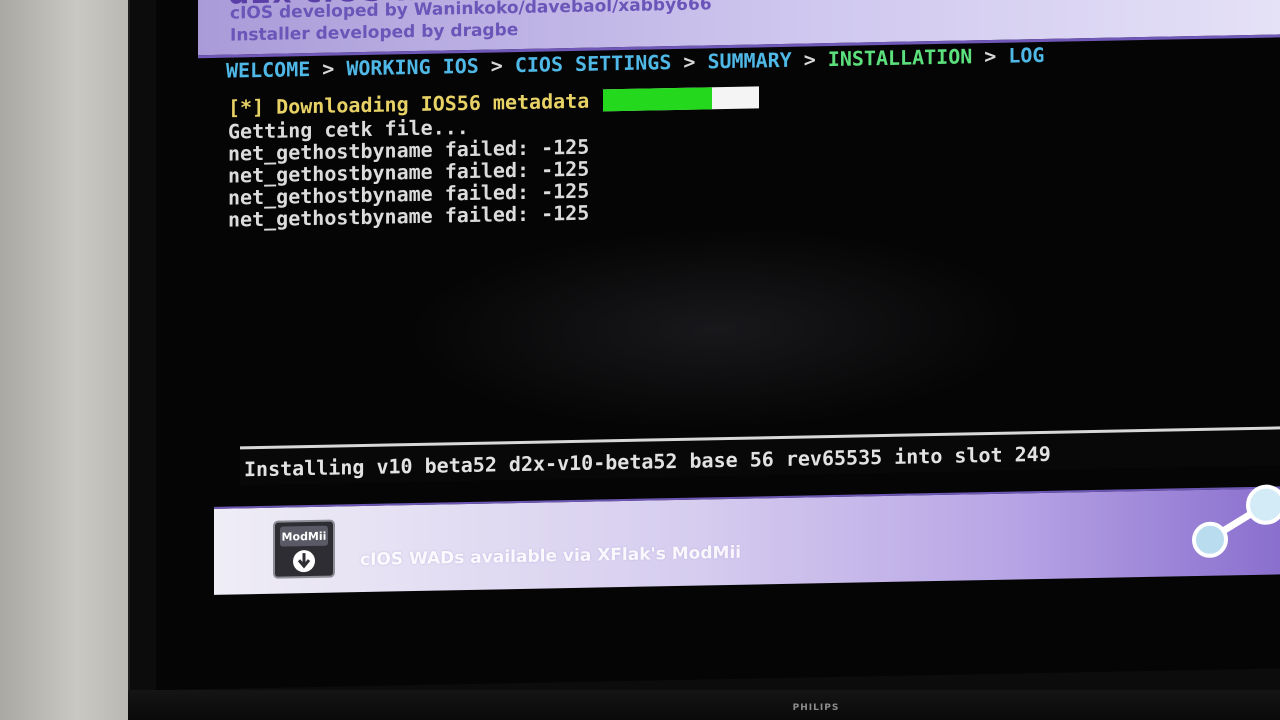 Image resolution: width=1280 pixels, height=720 pixels. What do you see at coordinates (716, 329) in the screenshot?
I see `screen-reflection` at bounding box center [716, 329].